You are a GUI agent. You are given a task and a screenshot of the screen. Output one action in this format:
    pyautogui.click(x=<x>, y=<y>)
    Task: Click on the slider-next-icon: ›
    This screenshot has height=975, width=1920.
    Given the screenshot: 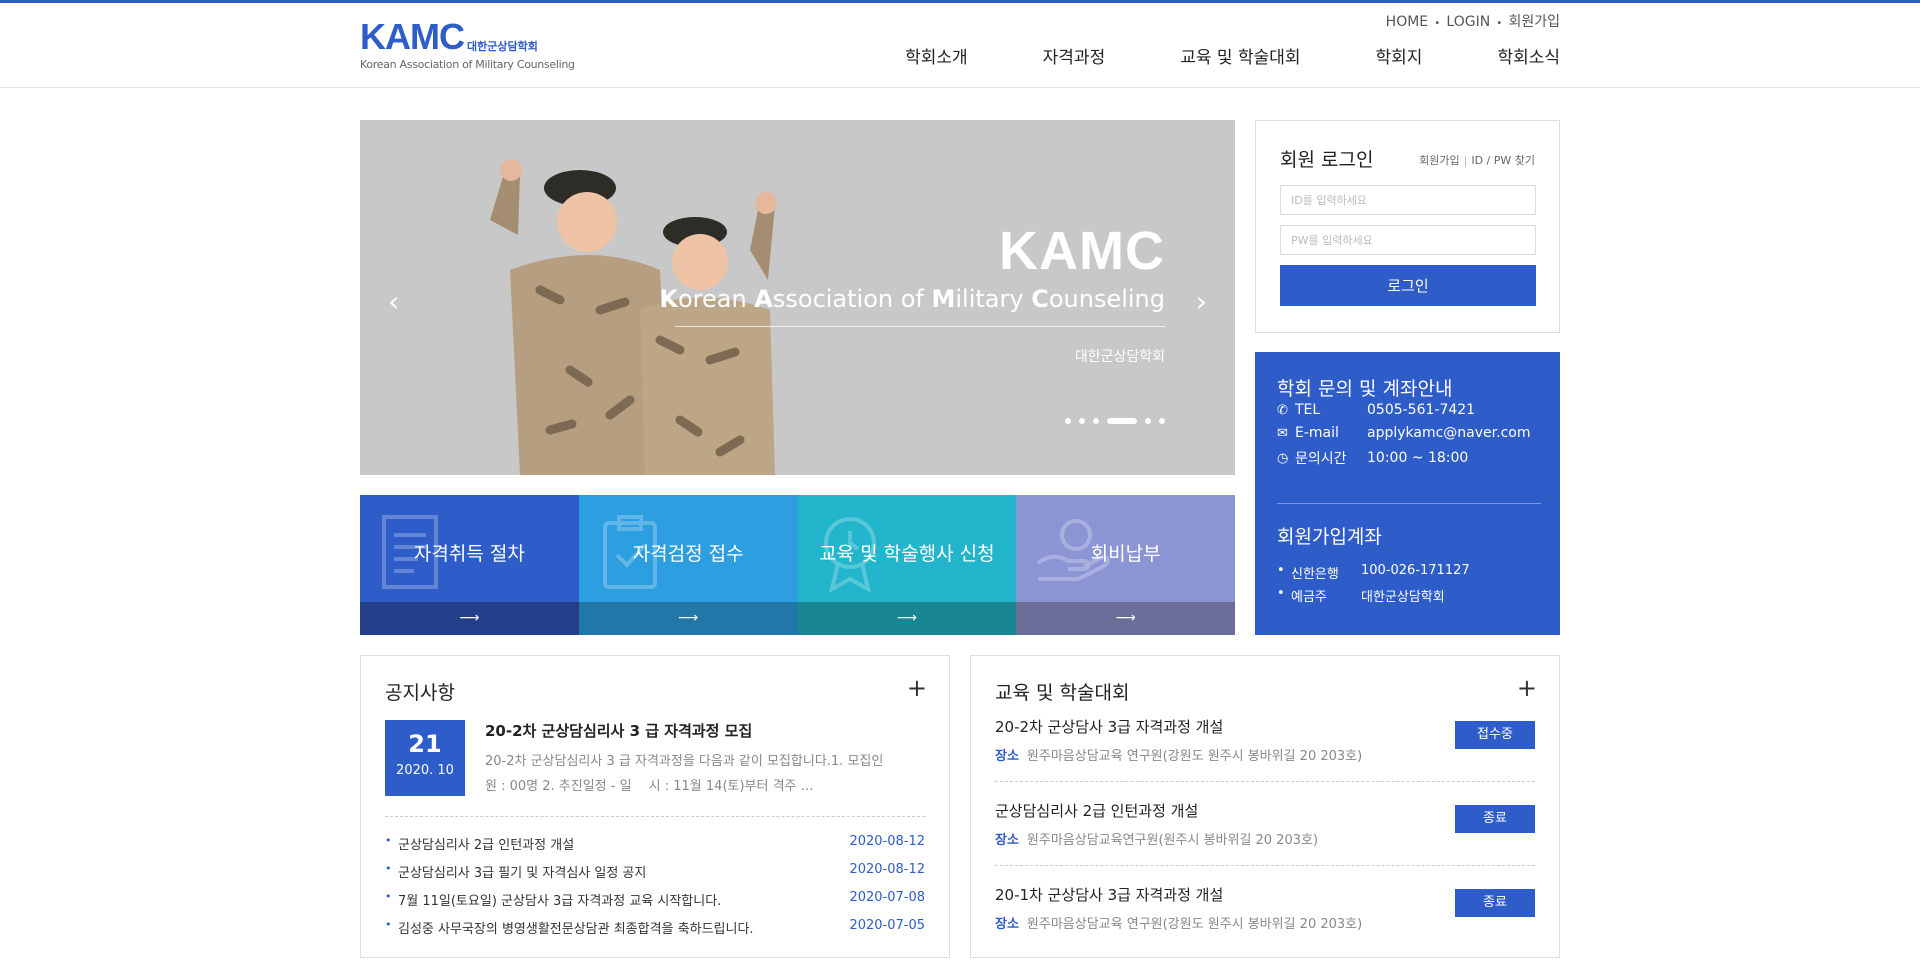 What is the action you would take?
    pyautogui.click(x=1201, y=302)
    